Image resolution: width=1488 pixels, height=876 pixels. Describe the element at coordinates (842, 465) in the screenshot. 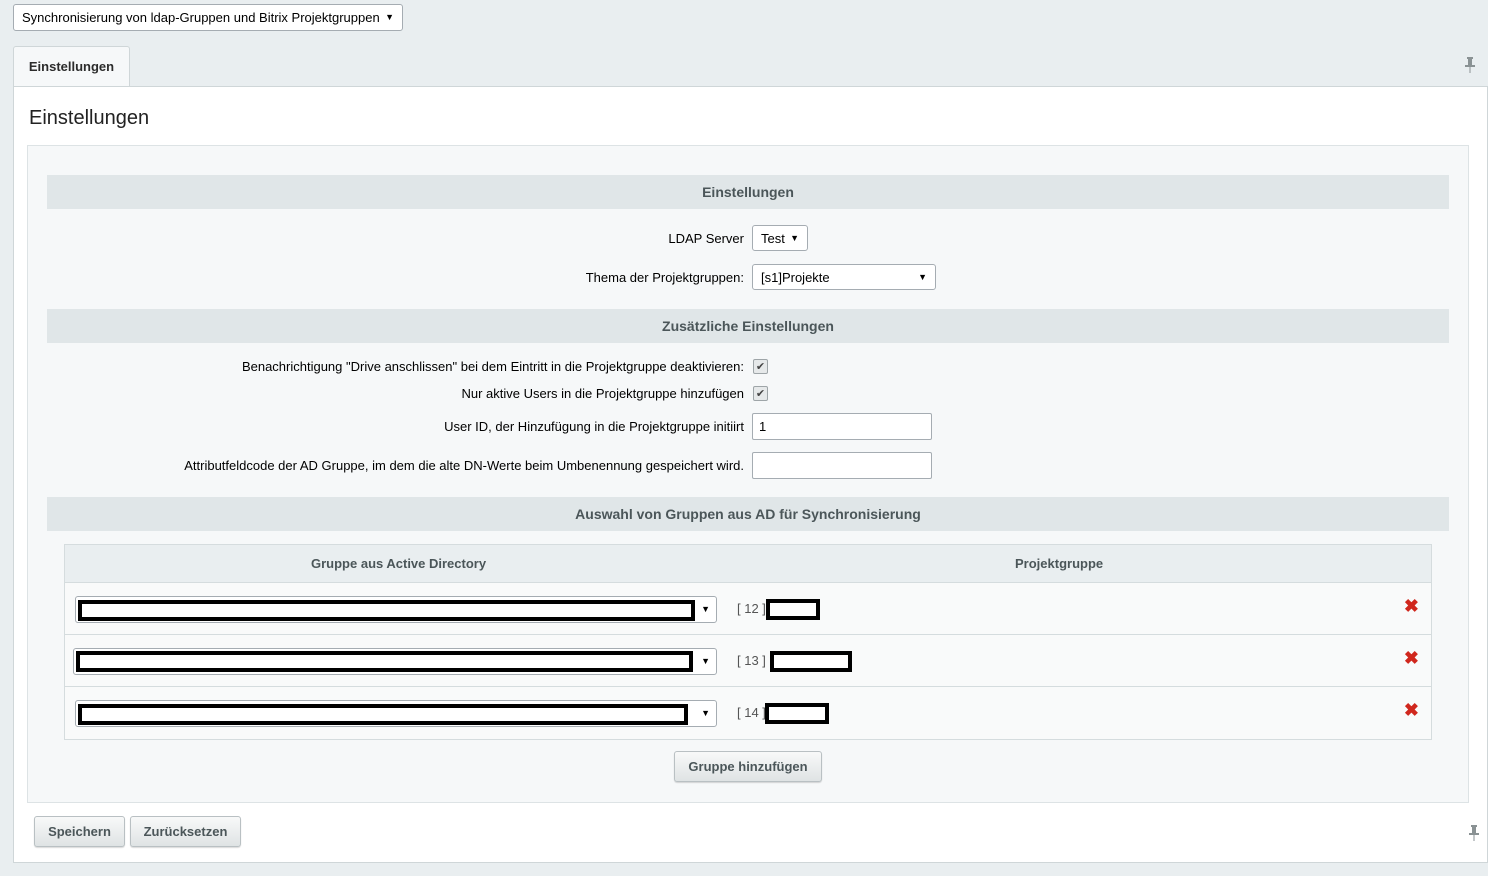

I see `attr-code-input` at that location.